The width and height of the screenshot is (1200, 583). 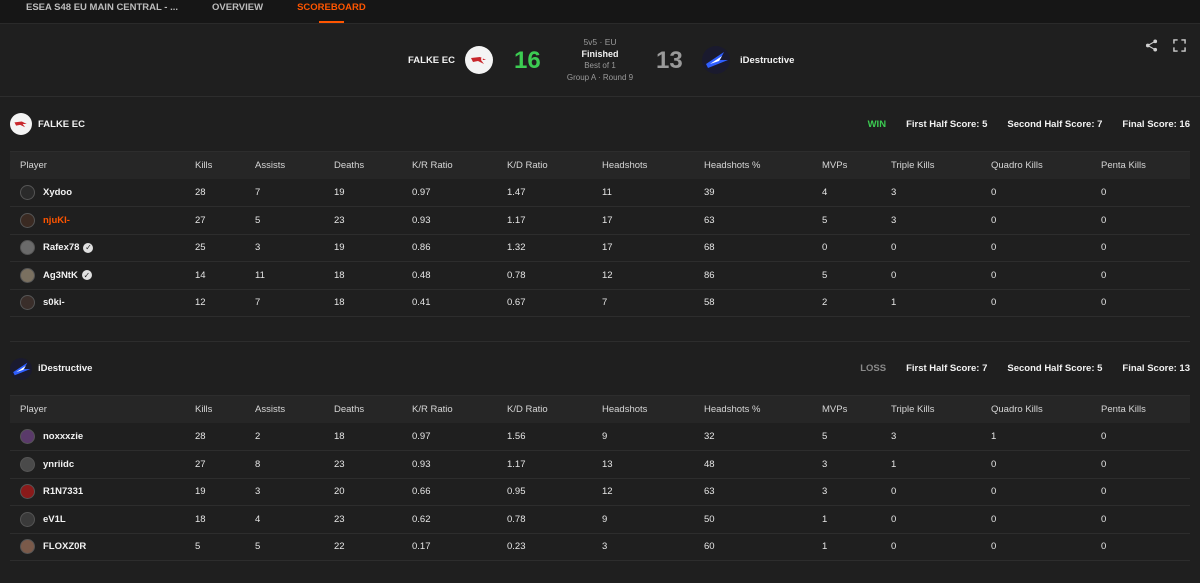 What do you see at coordinates (600, 193) in the screenshot?
I see `table-row: Xydoo 28 7 19 0.97 1.47 11 39 4 3 0 0` at bounding box center [600, 193].